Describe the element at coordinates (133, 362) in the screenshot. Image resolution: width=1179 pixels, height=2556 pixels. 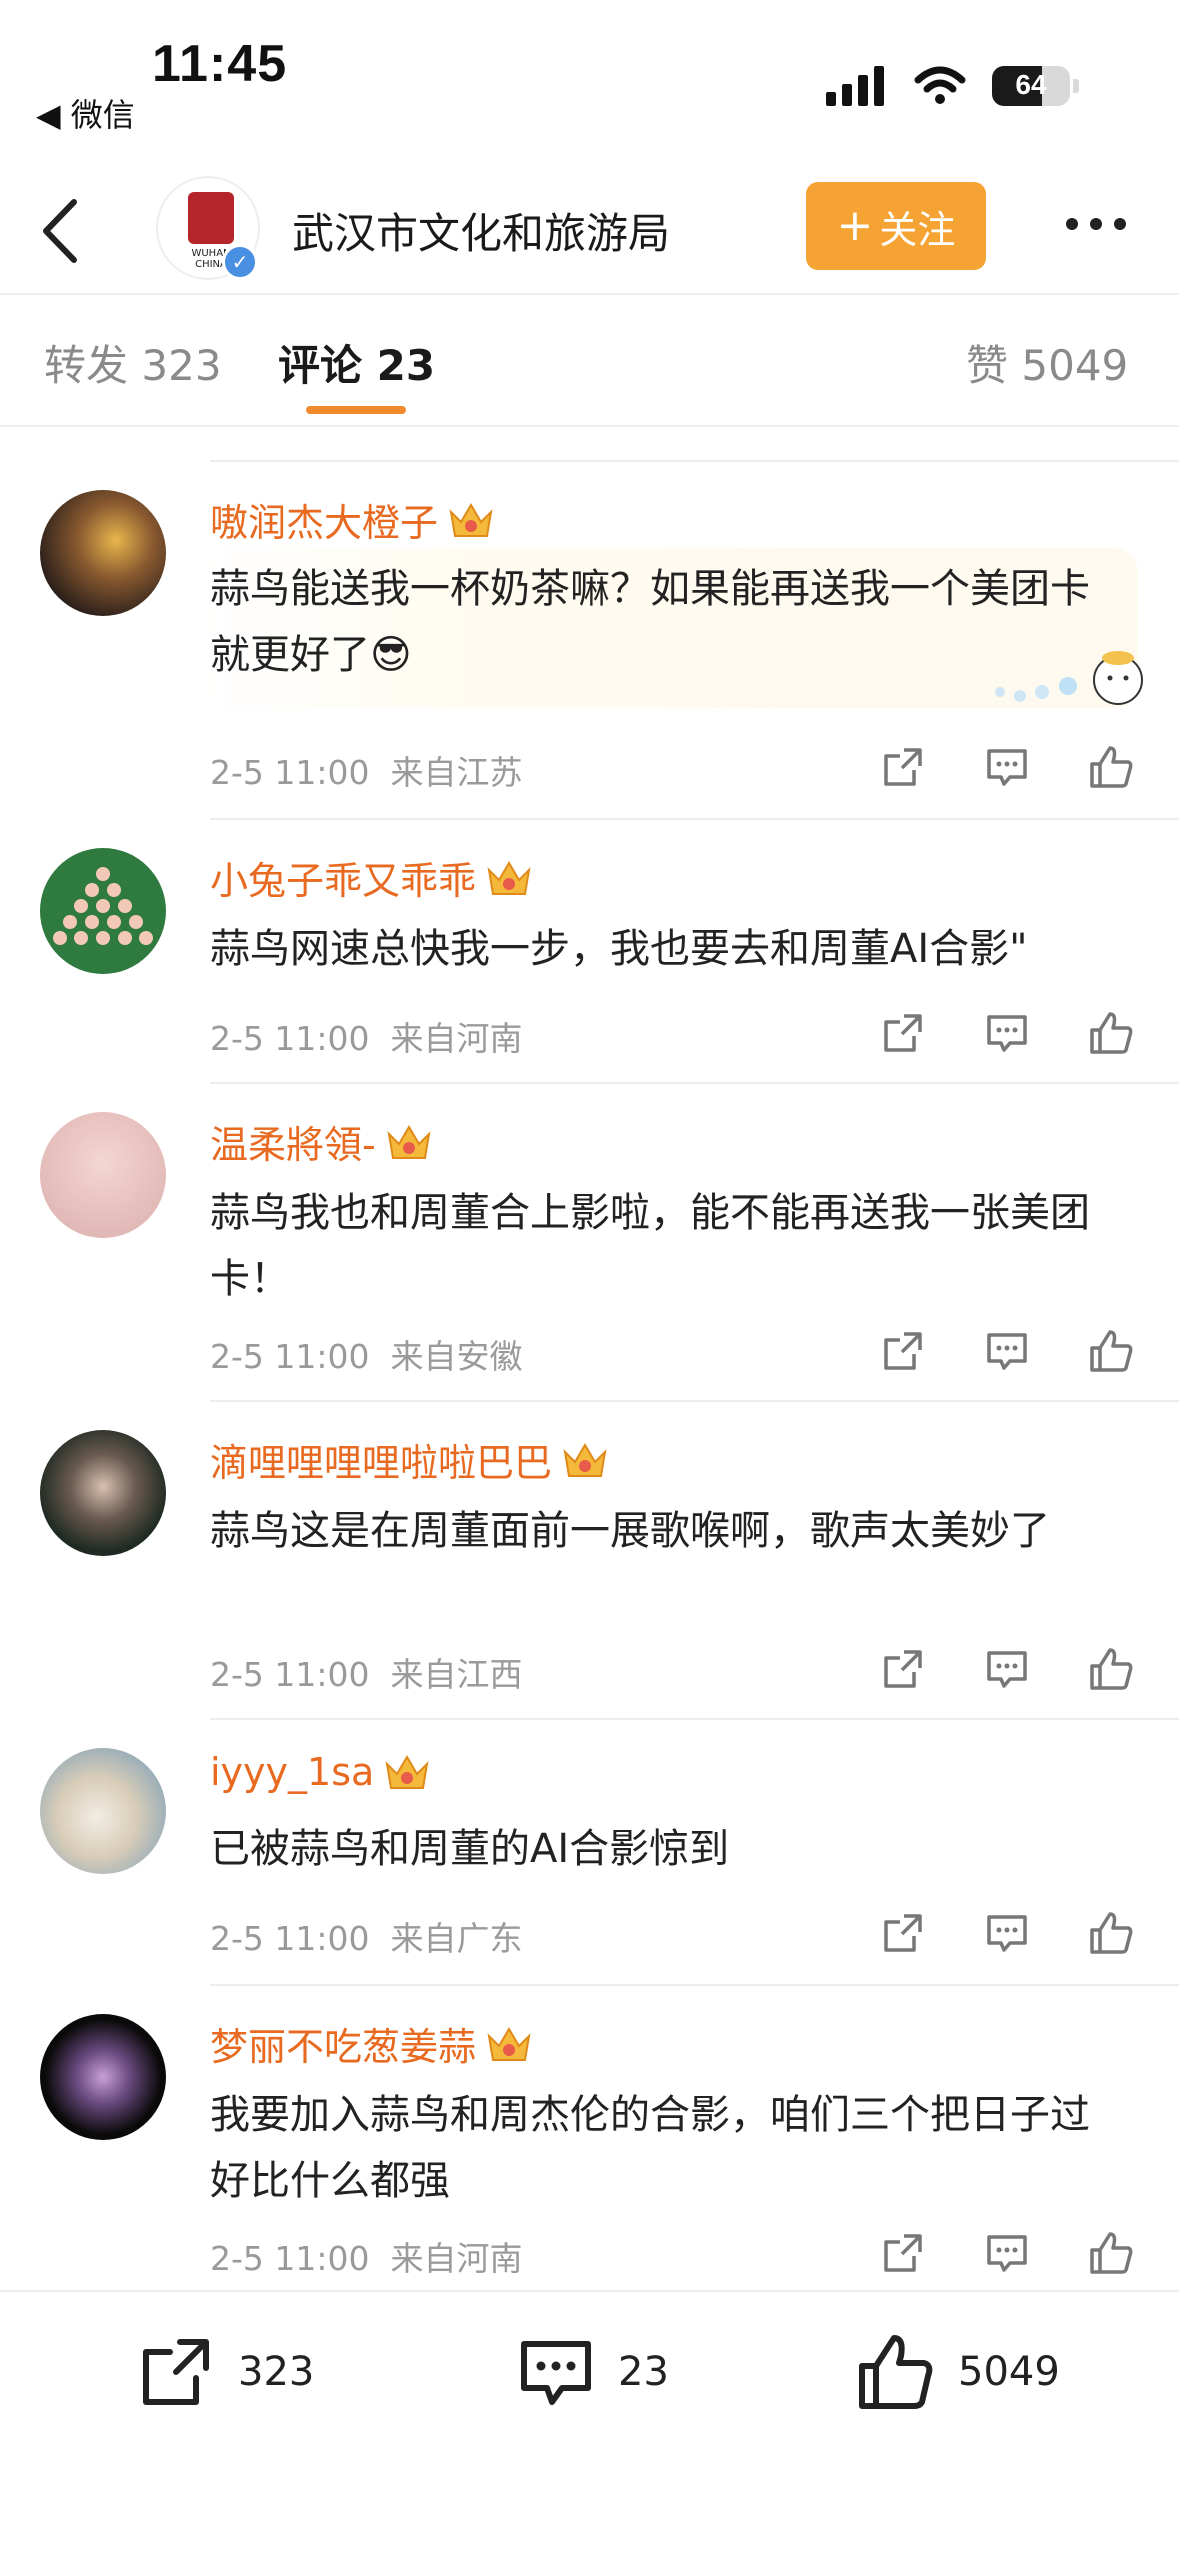
I see `tab-reposts: 转发 323` at that location.